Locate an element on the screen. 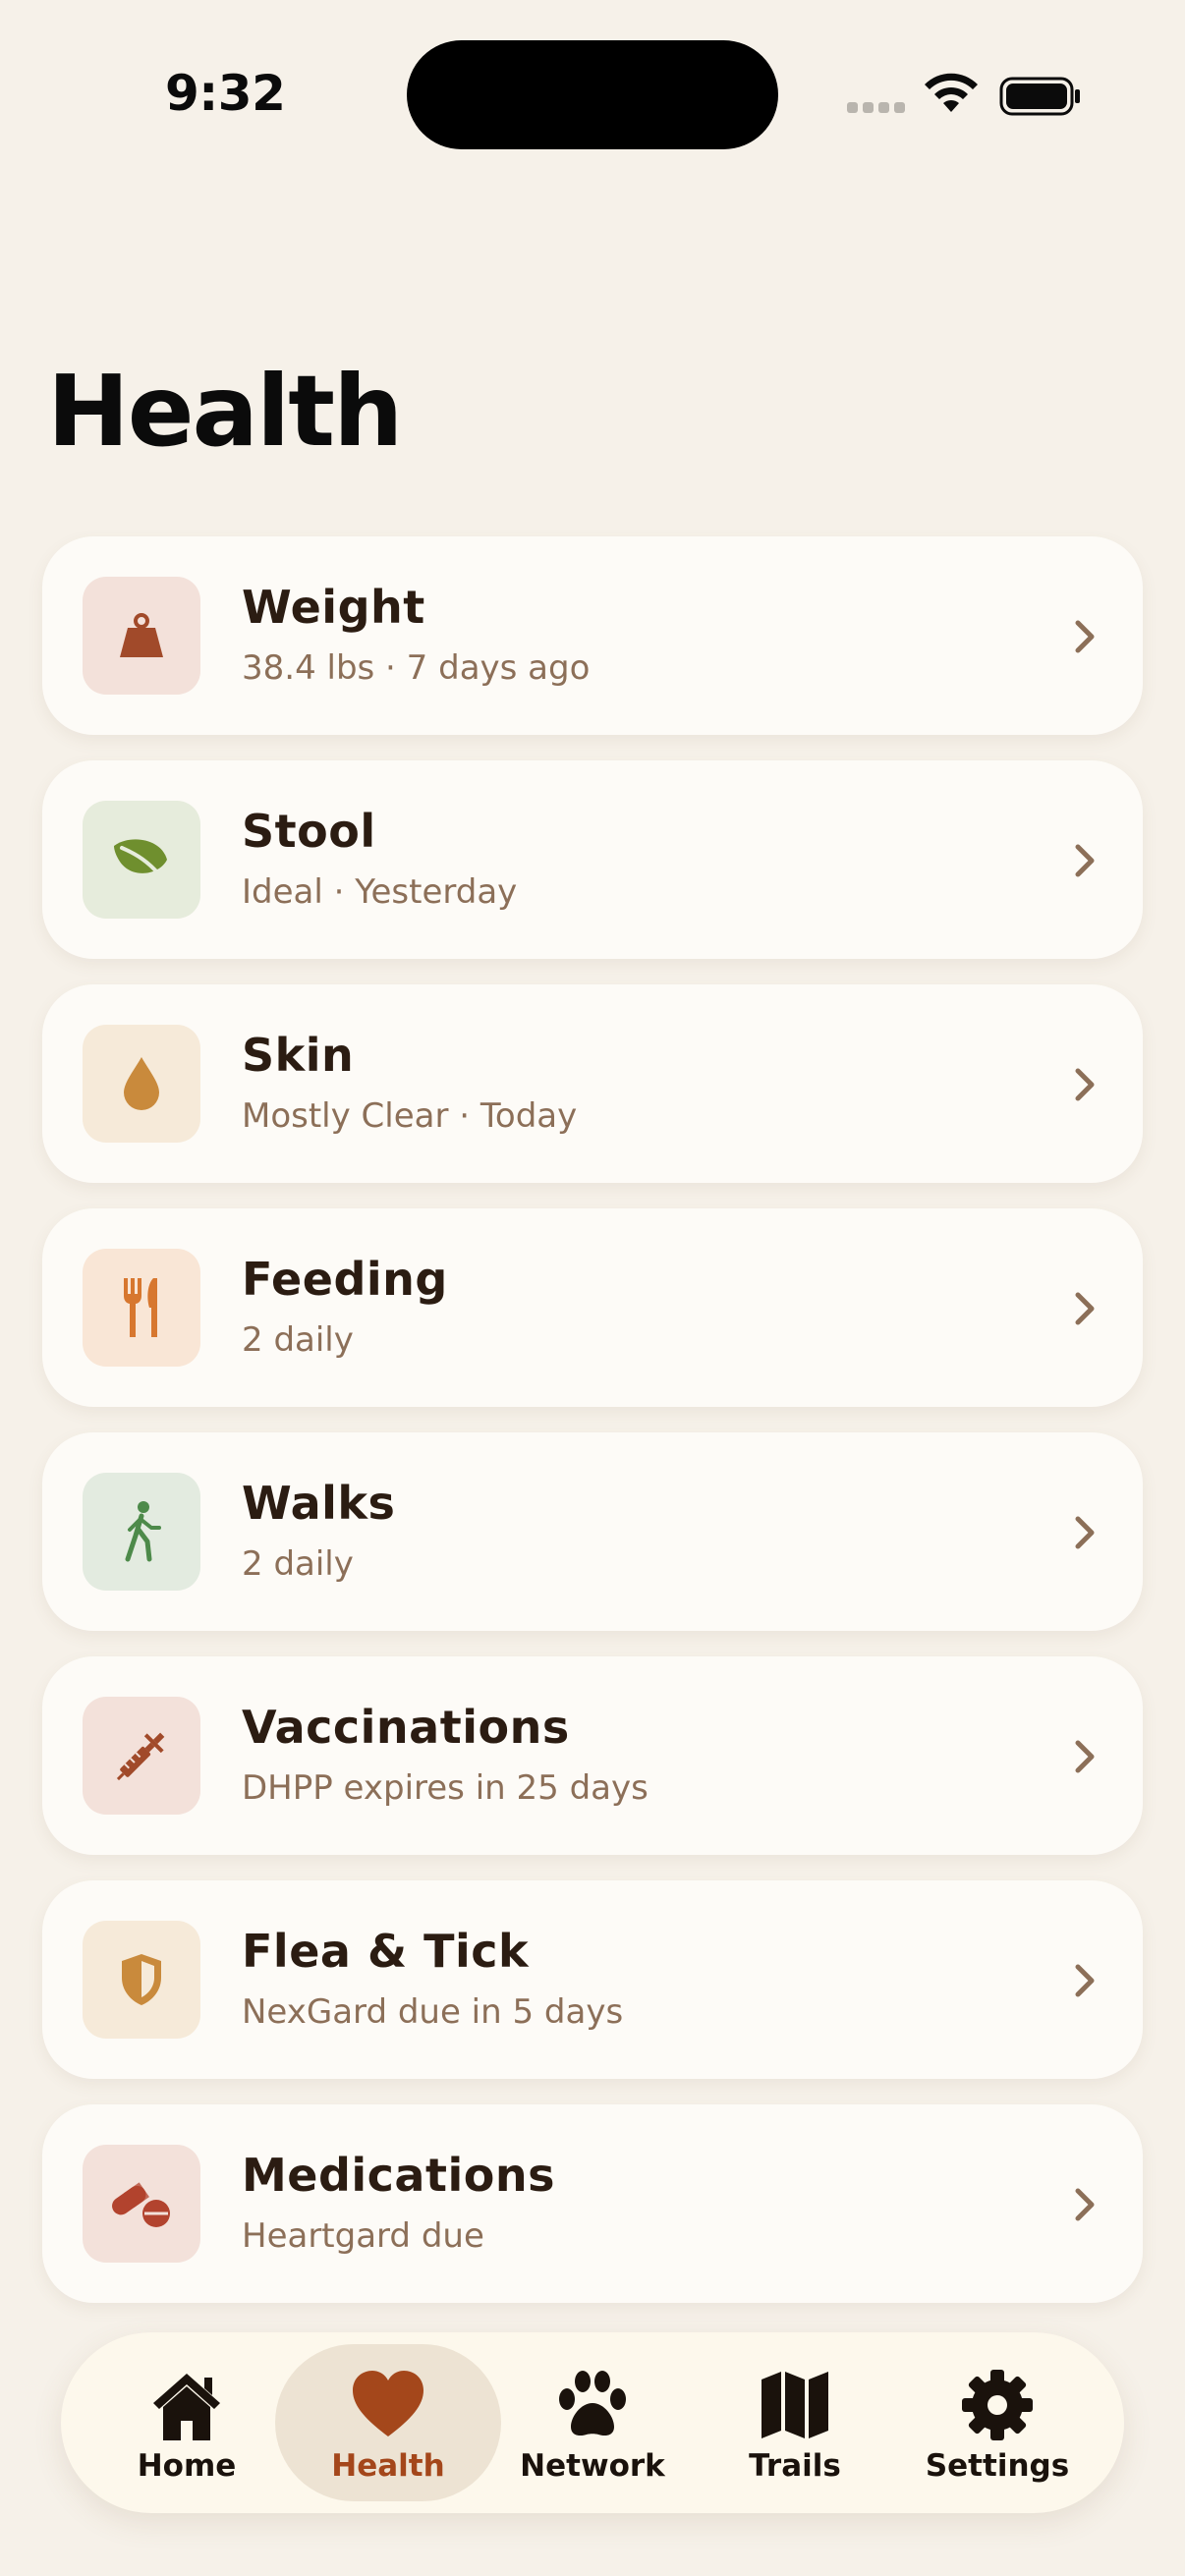 This screenshot has height=2576, width=1185. syringe-icon is located at coordinates (140, 1756).